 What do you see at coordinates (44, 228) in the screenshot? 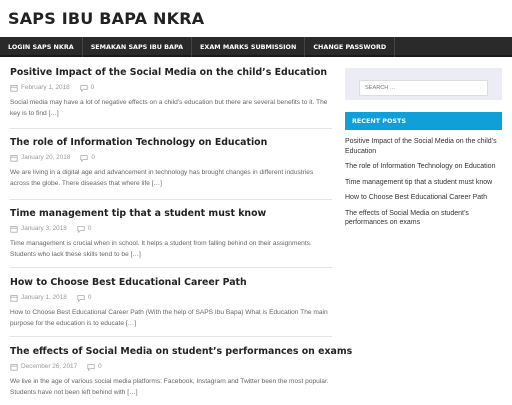
I see `post-date: January 3, 2018` at bounding box center [44, 228].